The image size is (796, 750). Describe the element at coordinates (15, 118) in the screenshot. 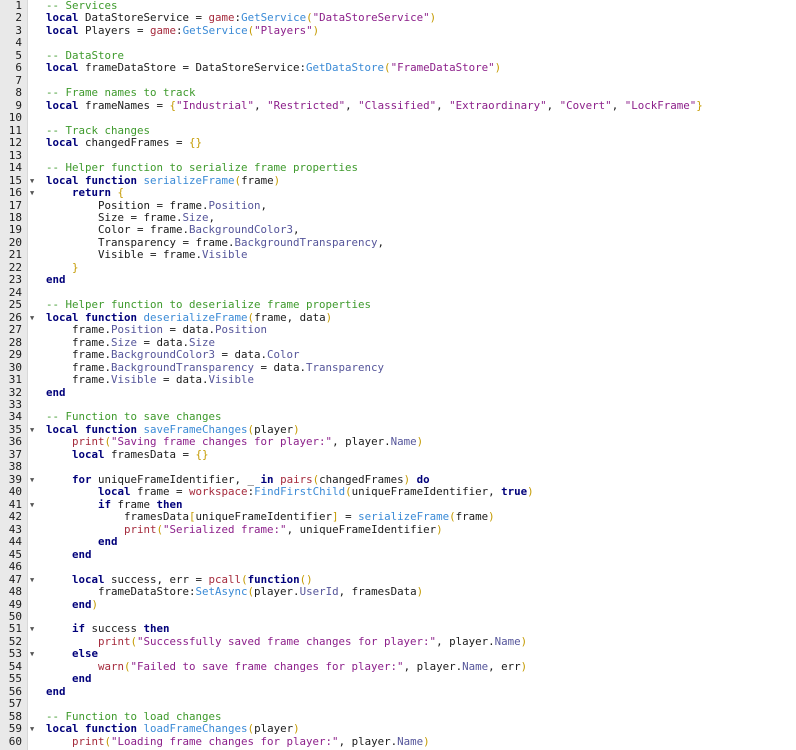

I see `line-number: 10` at that location.